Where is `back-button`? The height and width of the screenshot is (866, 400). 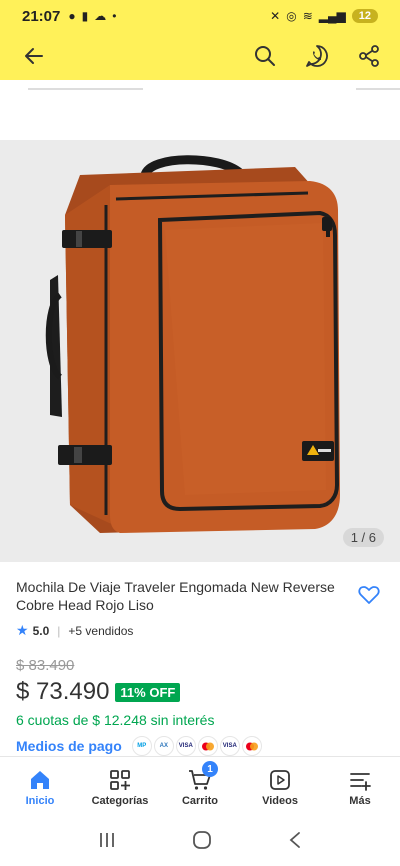
back-button is located at coordinates (34, 56).